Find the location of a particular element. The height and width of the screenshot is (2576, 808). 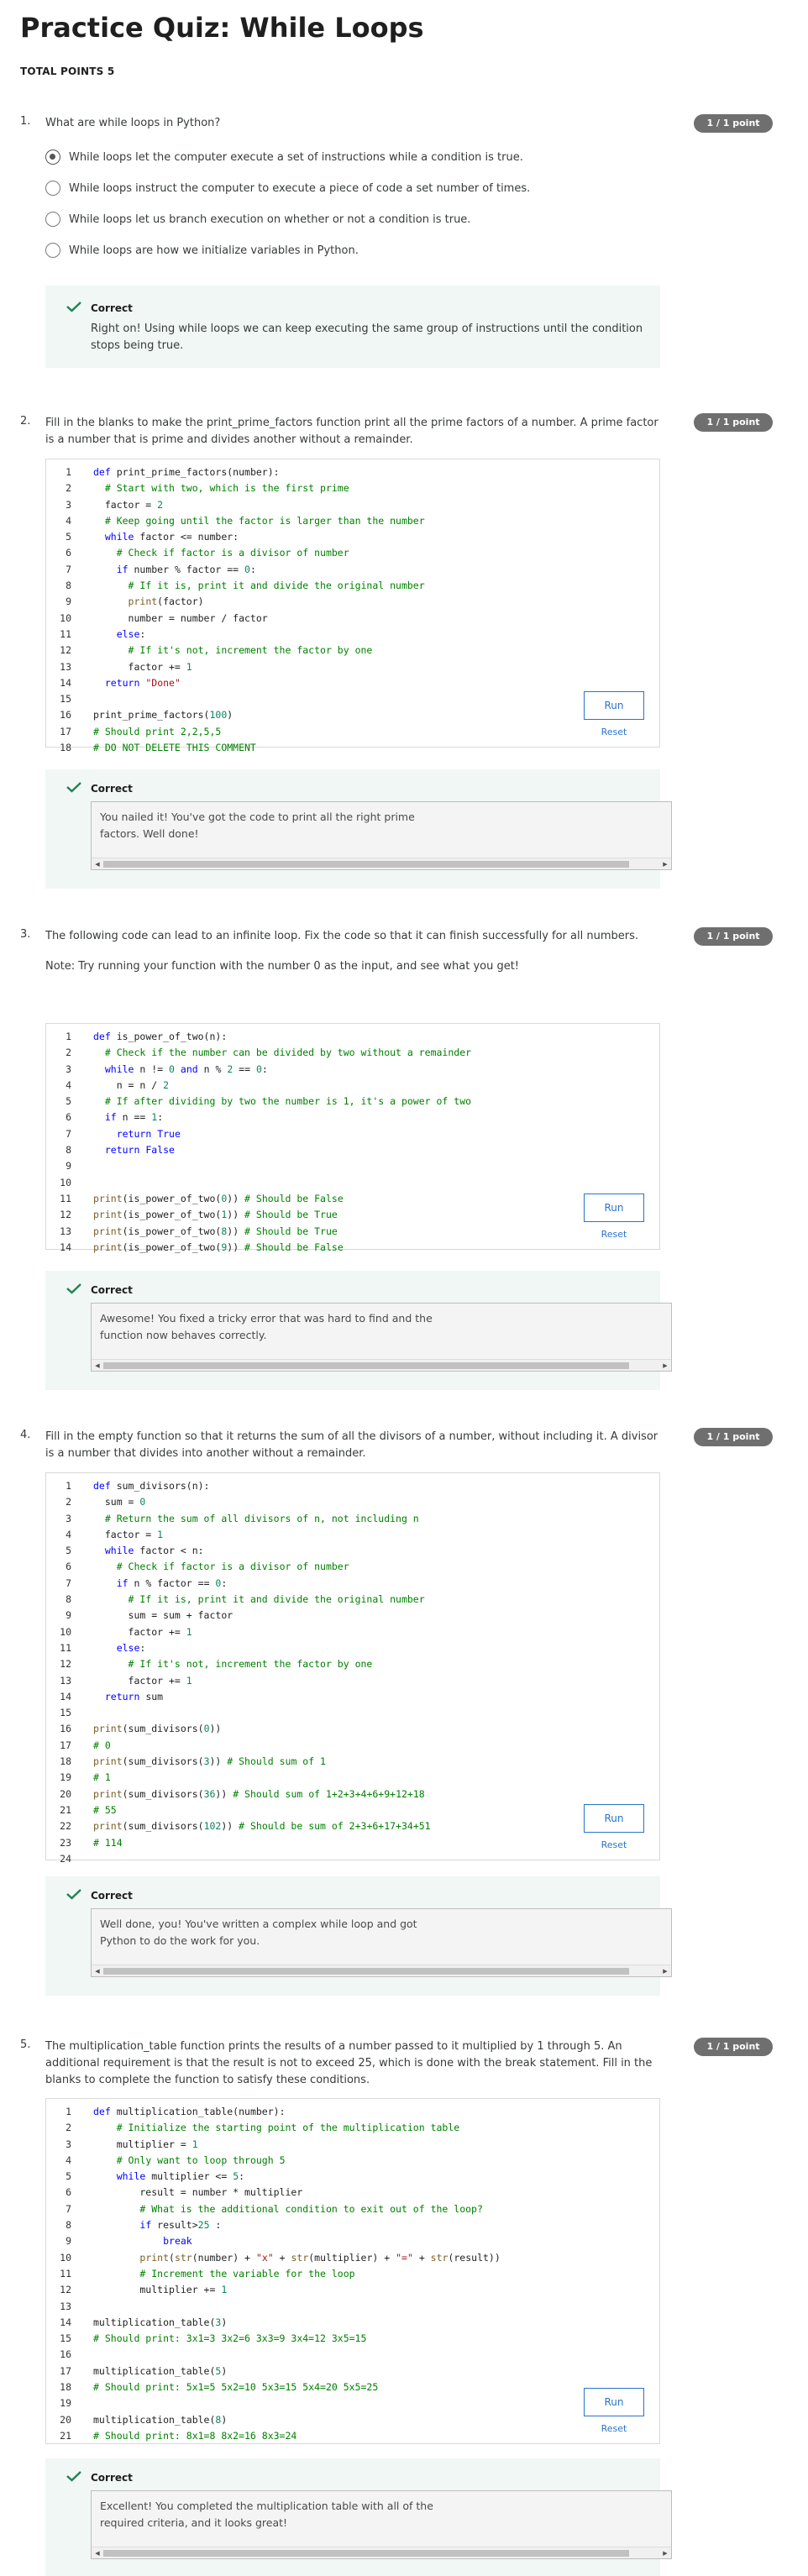

code-line: 16 print_prime_factors(100) is located at coordinates (235, 715).